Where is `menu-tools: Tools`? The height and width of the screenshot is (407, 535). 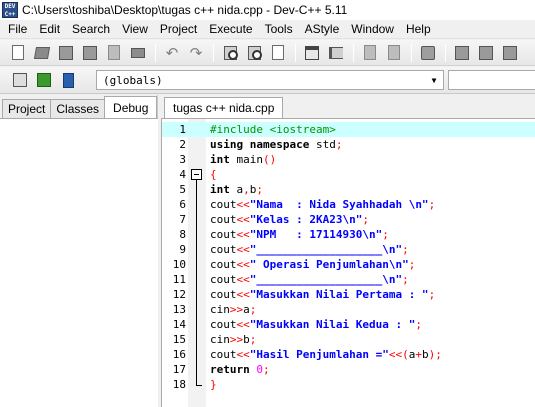 menu-tools: Tools is located at coordinates (279, 29).